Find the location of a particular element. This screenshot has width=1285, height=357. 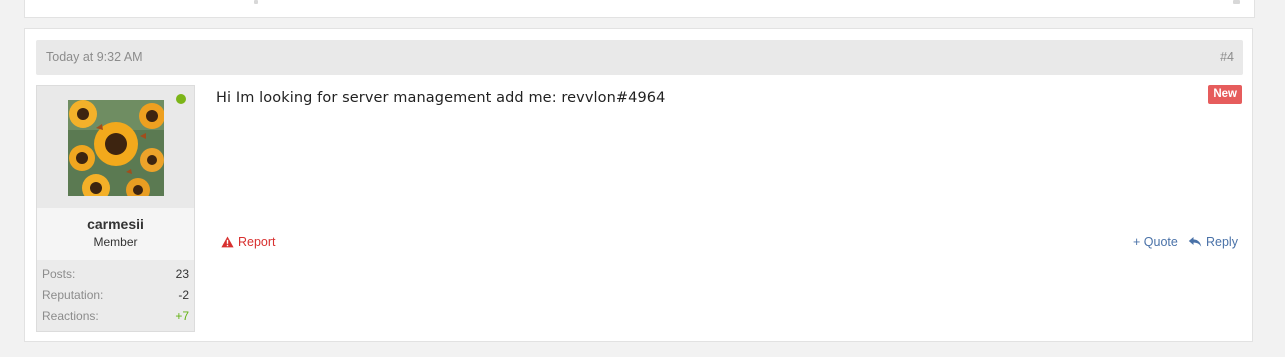

warning-triangle-icon is located at coordinates (227, 242).